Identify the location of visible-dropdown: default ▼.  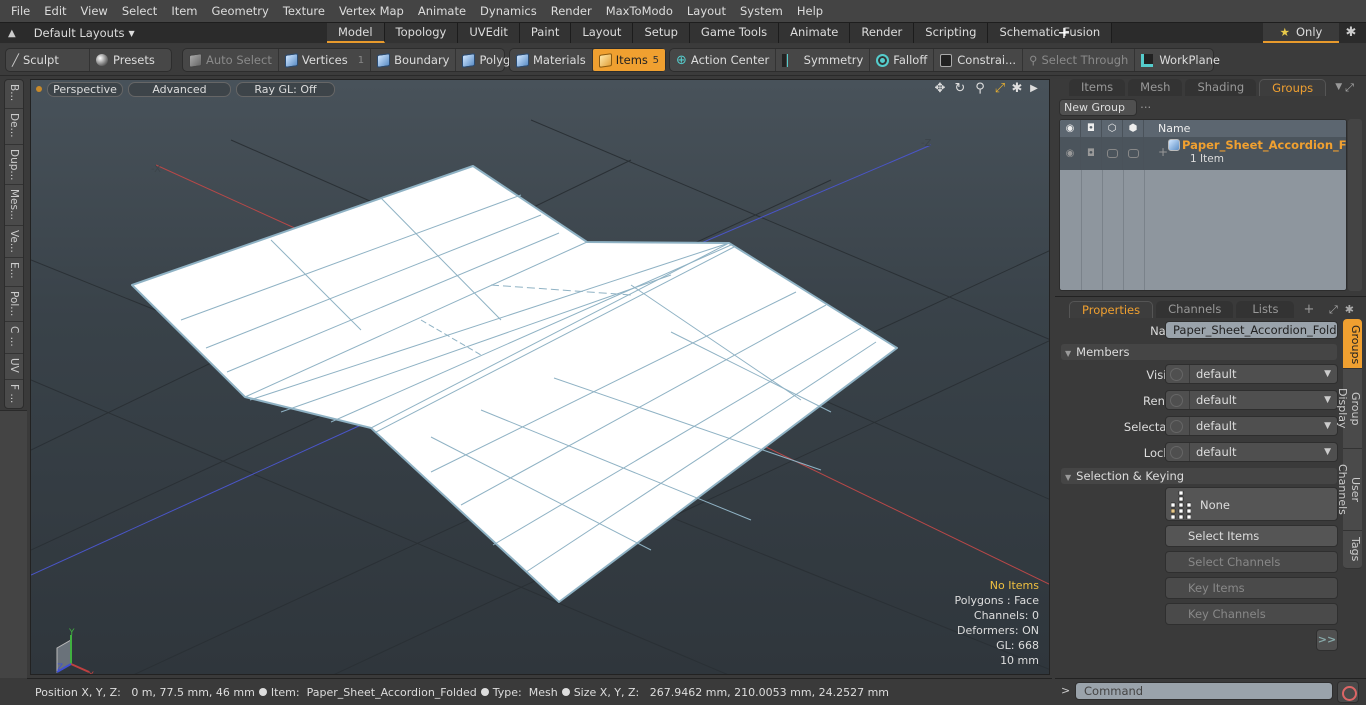
(1251, 374).